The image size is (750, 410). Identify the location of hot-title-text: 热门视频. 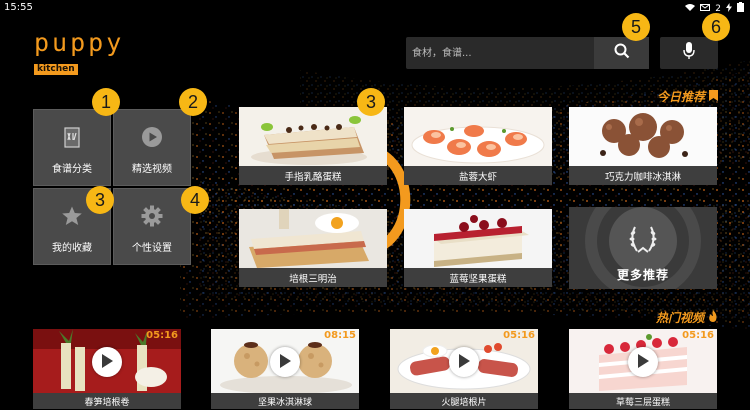
(679, 318).